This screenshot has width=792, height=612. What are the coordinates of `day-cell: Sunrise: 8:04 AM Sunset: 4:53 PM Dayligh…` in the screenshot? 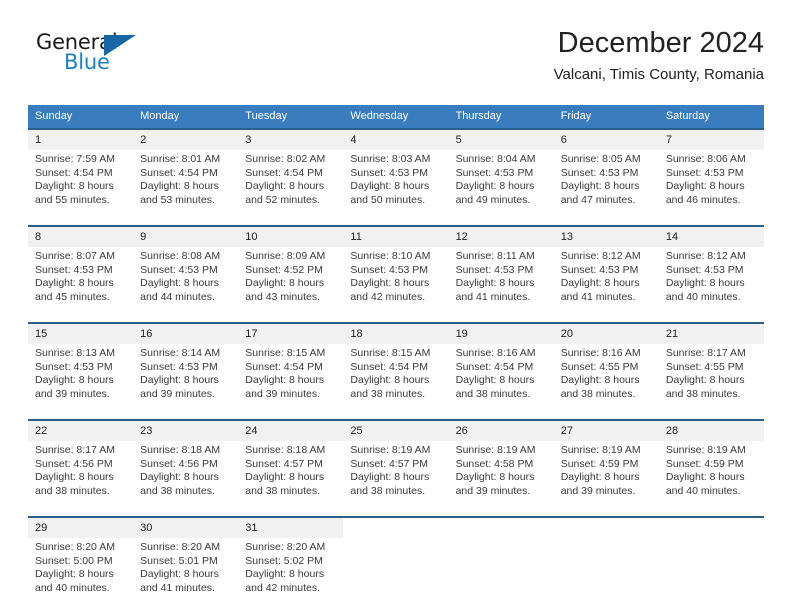 It's located at (501, 182).